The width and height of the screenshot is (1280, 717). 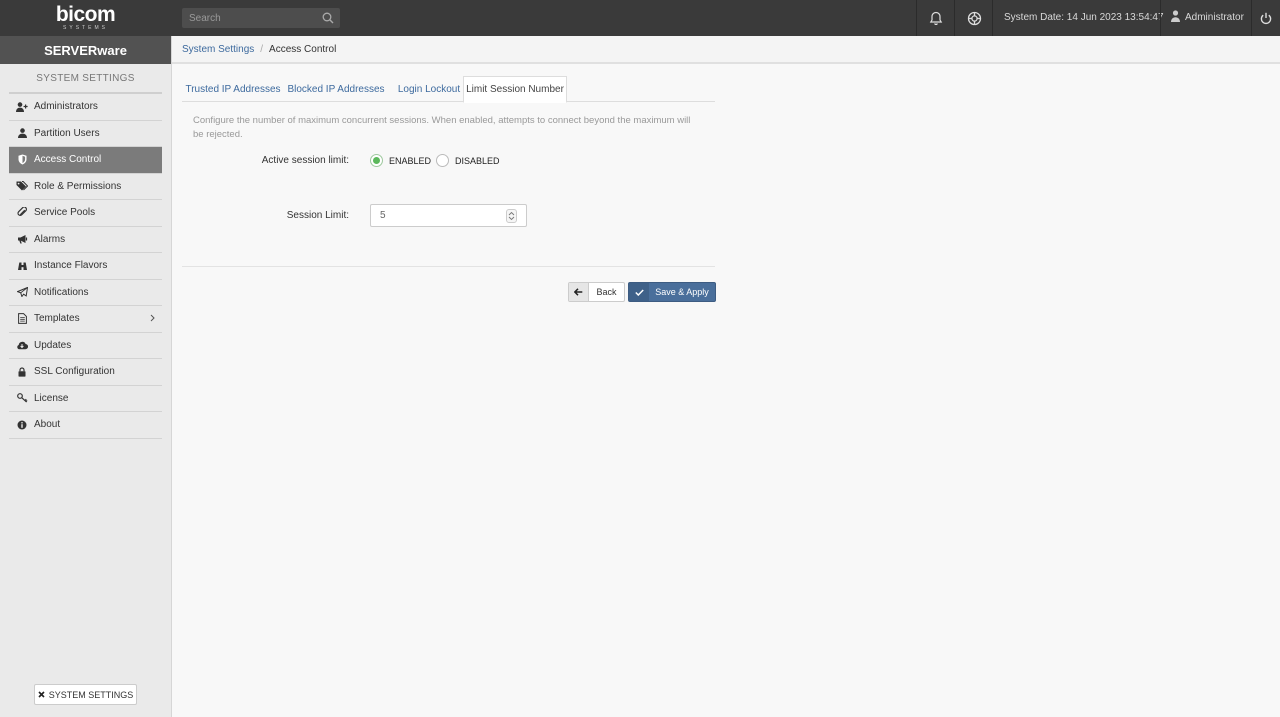 I want to click on sidebar-item-service-pools: Service Pools, so click(x=85, y=213).